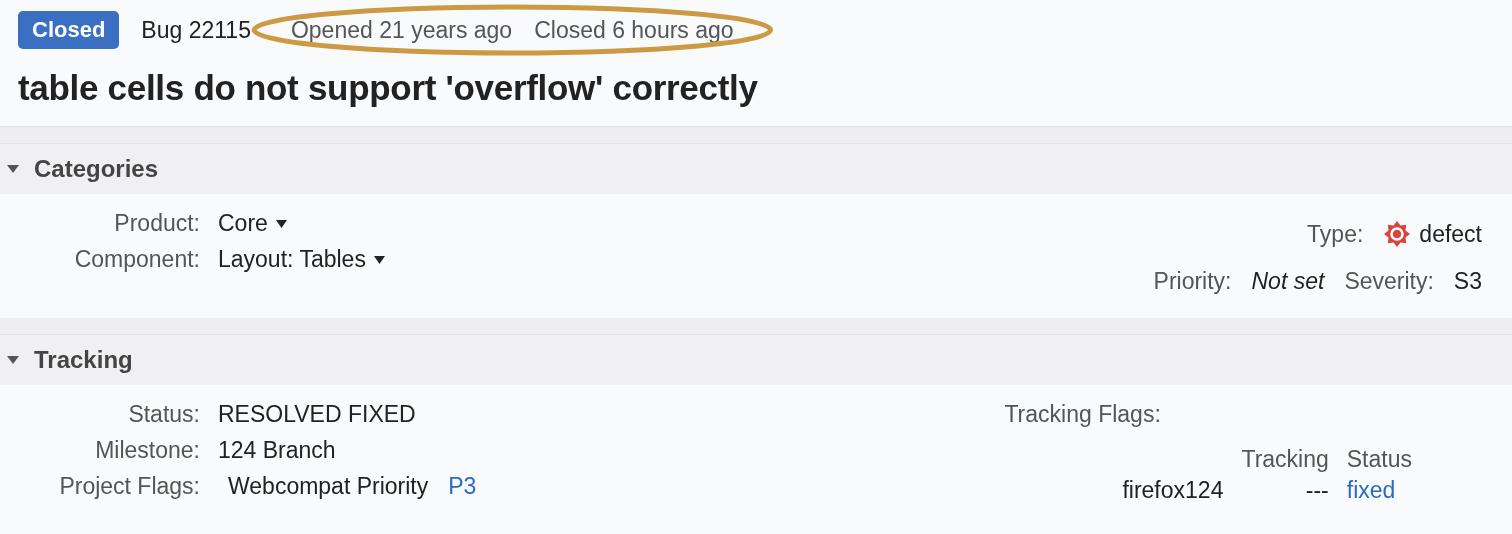  Describe the element at coordinates (69, 30) in the screenshot. I see `status-badge: Closed` at that location.